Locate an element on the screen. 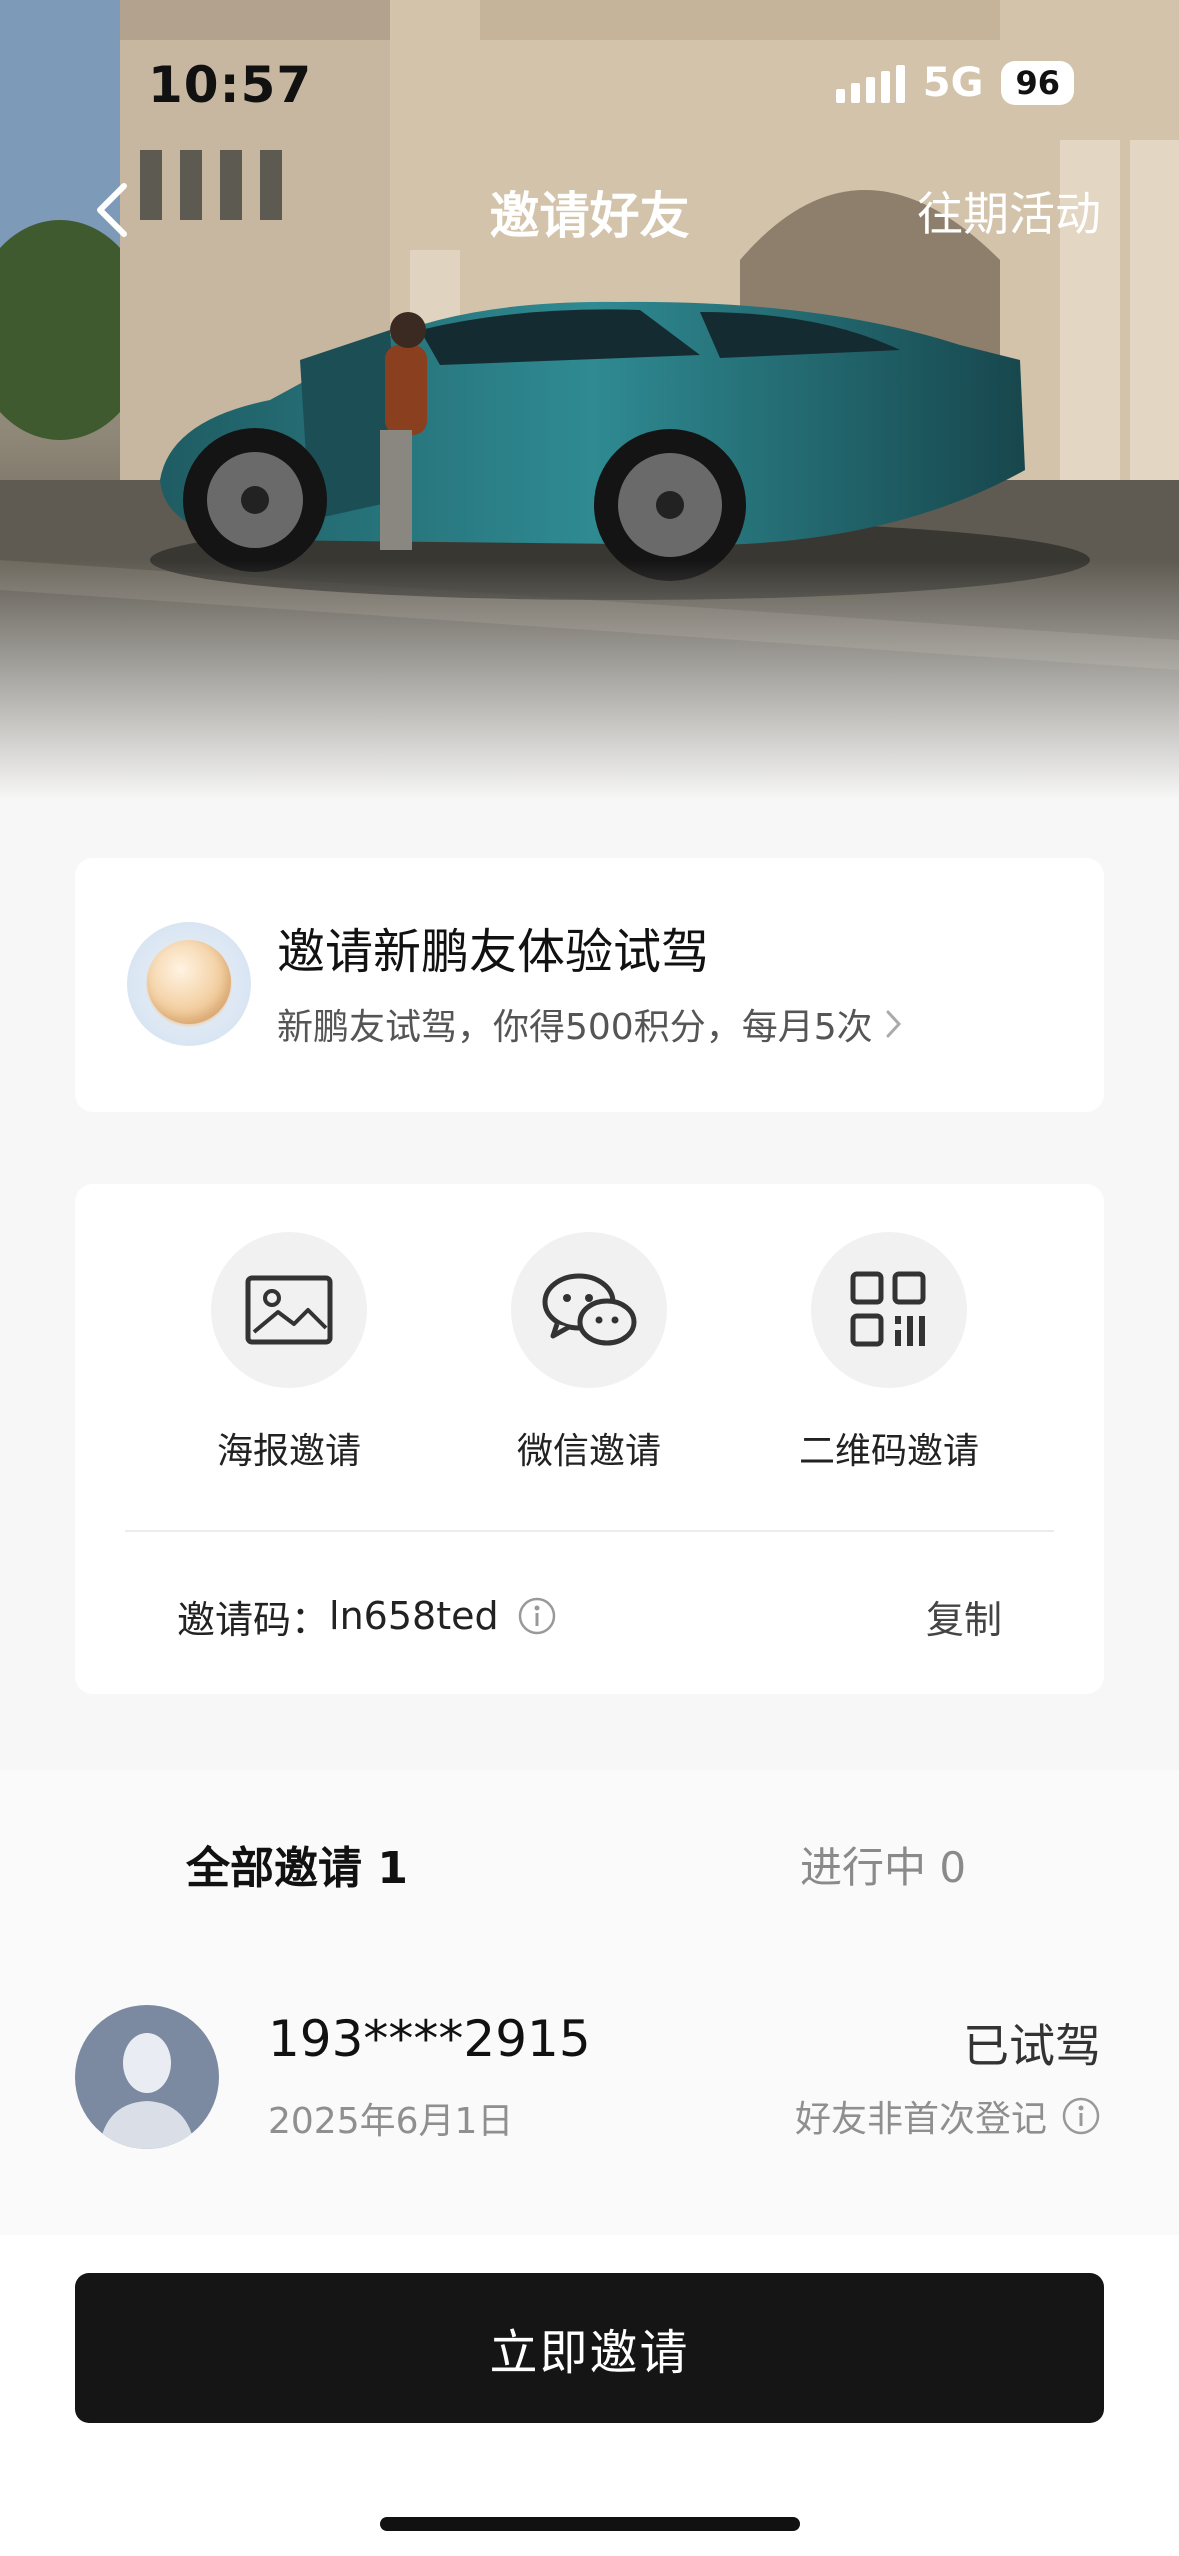 This screenshot has height=2556, width=1179. promo-subtitle: 新鹏友试驾，你得500积分，每月5次 is located at coordinates (575, 1027).